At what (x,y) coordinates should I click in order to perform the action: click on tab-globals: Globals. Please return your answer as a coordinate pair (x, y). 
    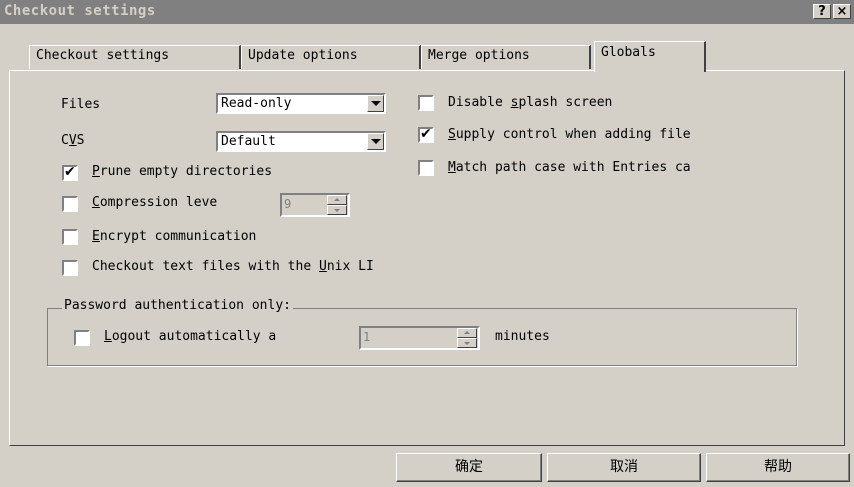
    Looking at the image, I should click on (650, 56).